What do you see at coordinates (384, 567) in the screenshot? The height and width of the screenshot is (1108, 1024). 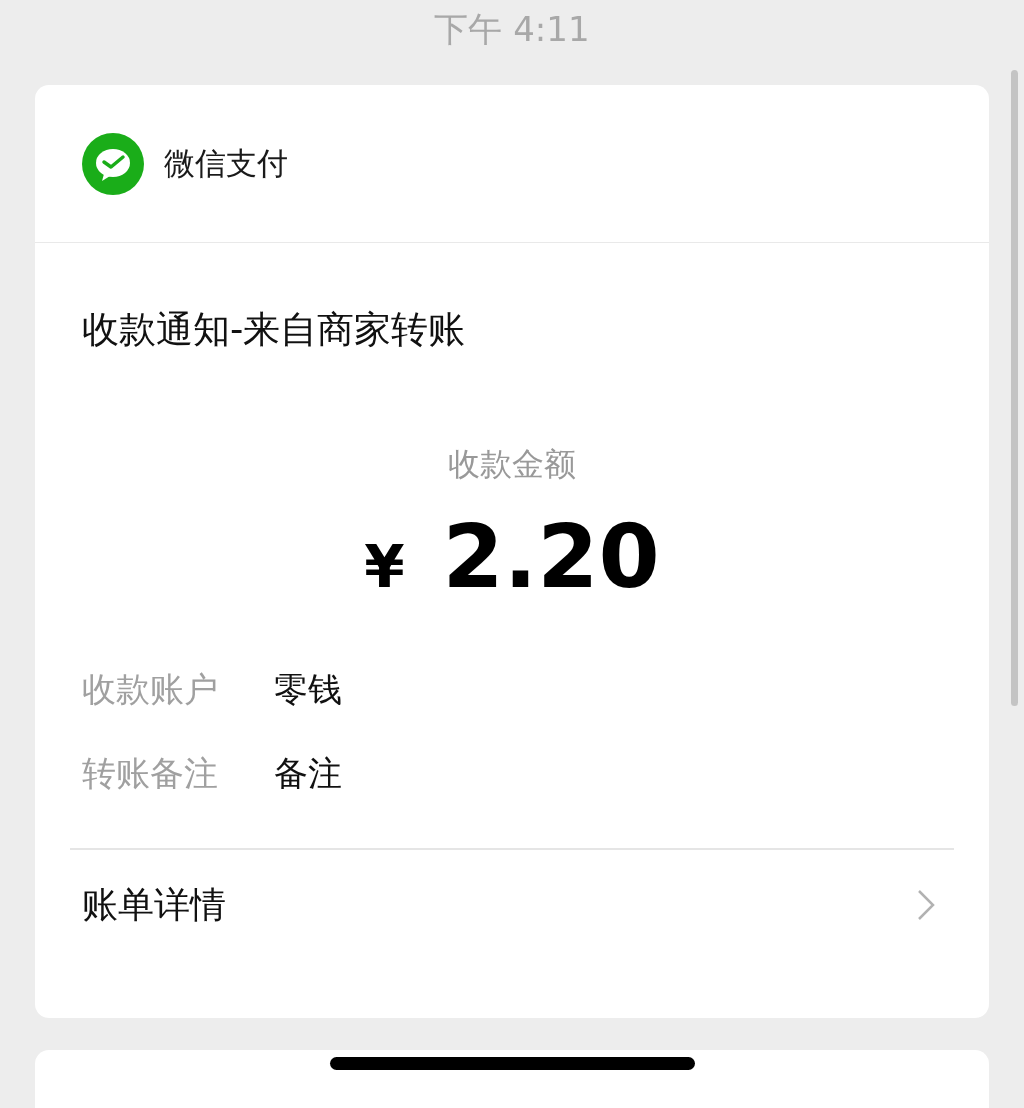 I see `currency-symbol: ¥` at bounding box center [384, 567].